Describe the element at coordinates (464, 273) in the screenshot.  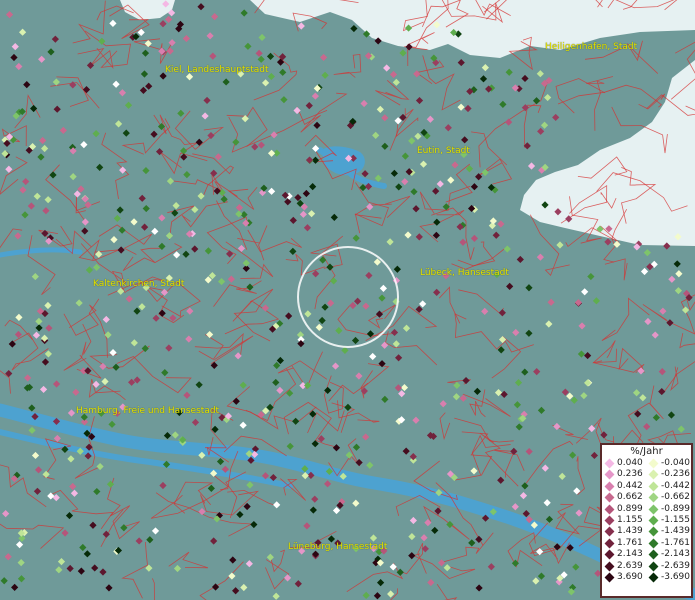
I see `city-label-luebeck: Lübeck, Hansestadt` at that location.